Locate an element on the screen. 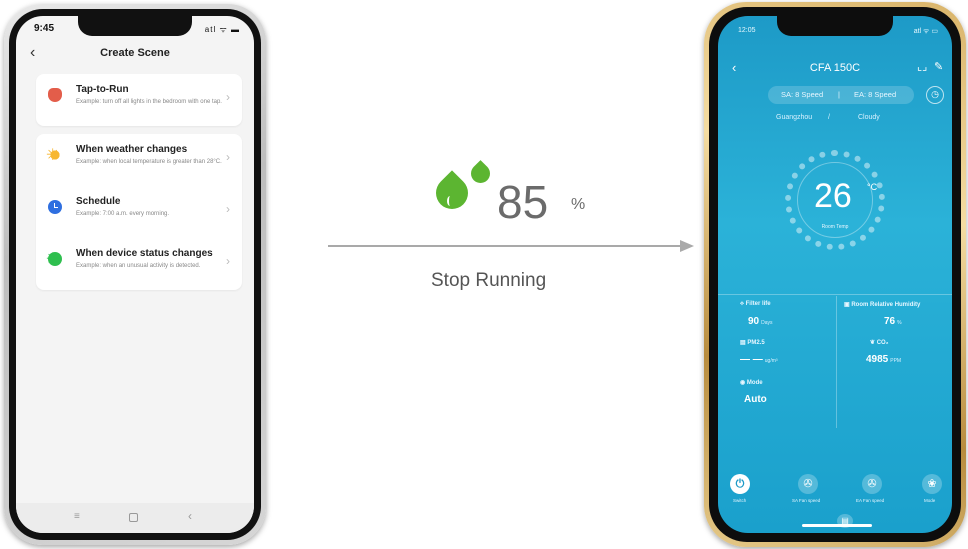 The width and height of the screenshot is (968, 549). power-button: ⏻ is located at coordinates (740, 484).